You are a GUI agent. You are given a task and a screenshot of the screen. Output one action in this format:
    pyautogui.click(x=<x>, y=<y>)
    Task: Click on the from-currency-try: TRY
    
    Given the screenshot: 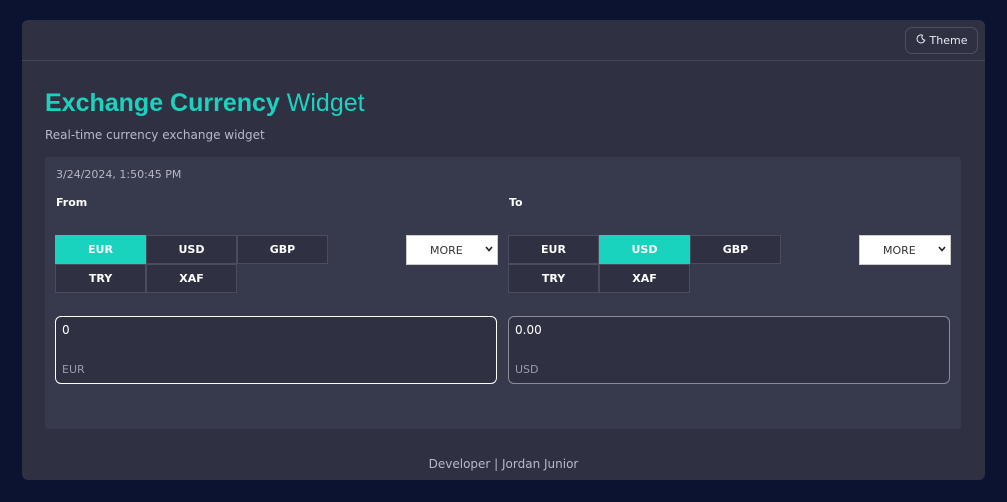 What is the action you would take?
    pyautogui.click(x=100, y=278)
    